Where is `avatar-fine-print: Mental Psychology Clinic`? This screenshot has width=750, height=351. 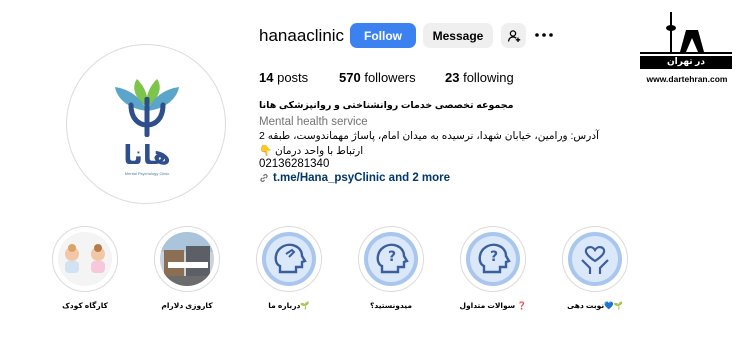
avatar-fine-print: Mental Psychology Clinic is located at coordinates (147, 173).